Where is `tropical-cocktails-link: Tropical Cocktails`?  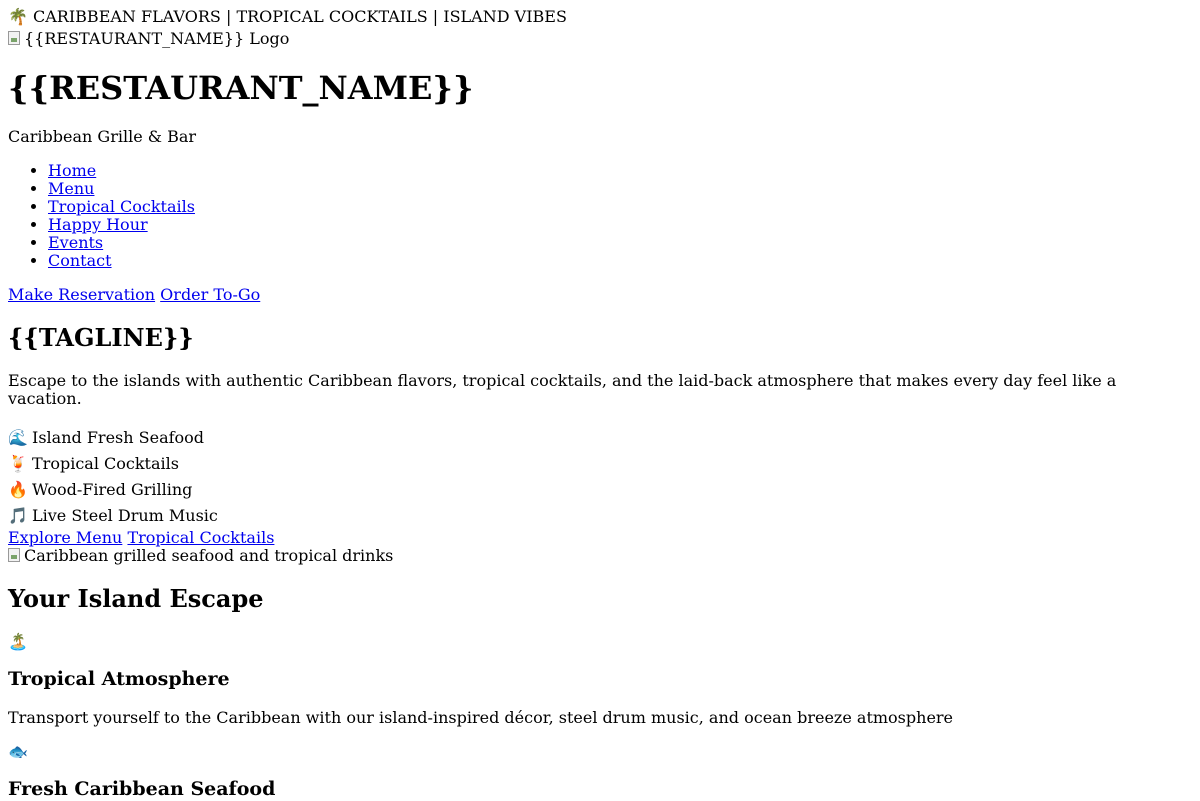
tropical-cocktails-link: Tropical Cocktails is located at coordinates (200, 537).